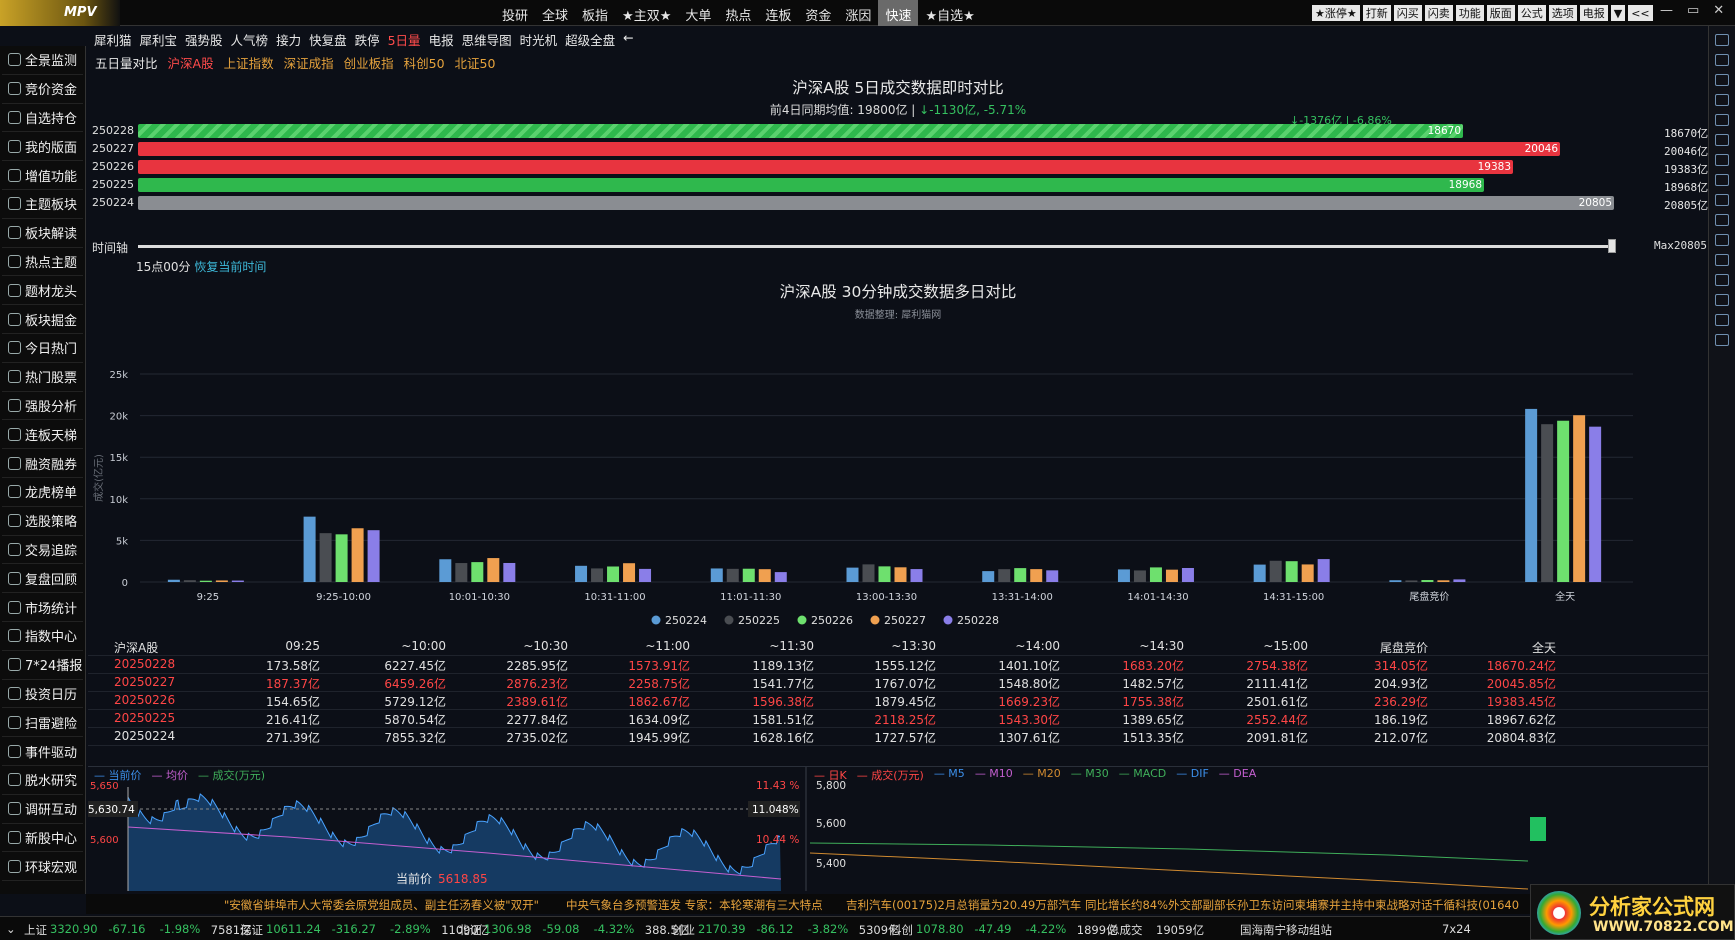  I want to click on sidebar-item: 连板天梯, so click(42, 435).